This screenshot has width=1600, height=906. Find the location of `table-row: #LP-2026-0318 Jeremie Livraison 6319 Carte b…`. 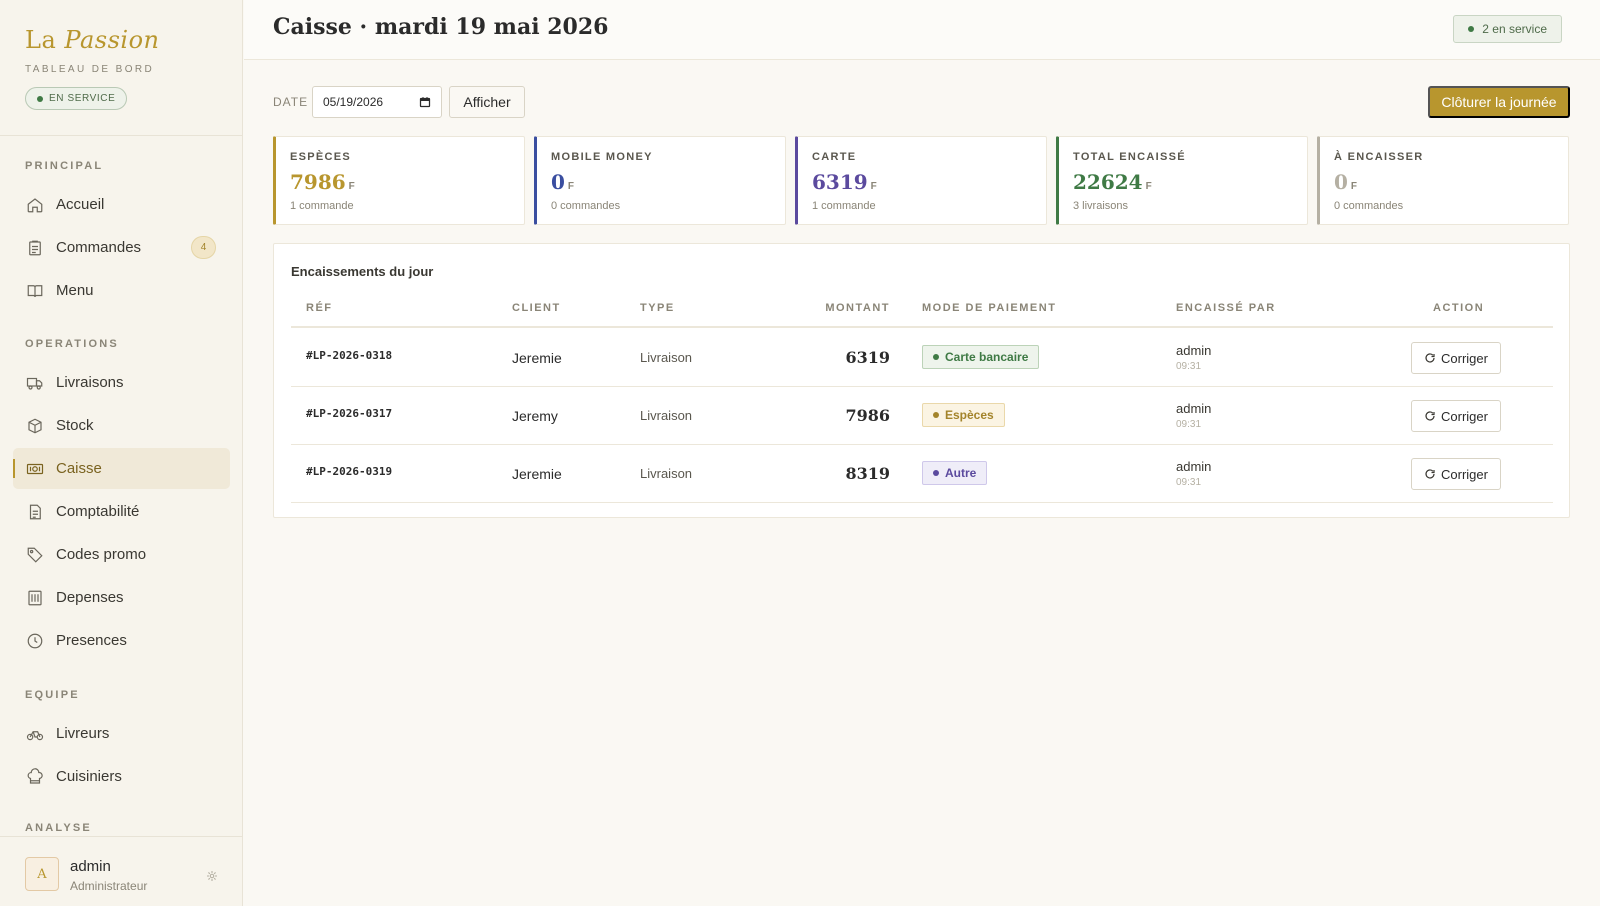

table-row: #LP-2026-0318 Jeremie Livraison 6319 Carte b… is located at coordinates (922, 358).